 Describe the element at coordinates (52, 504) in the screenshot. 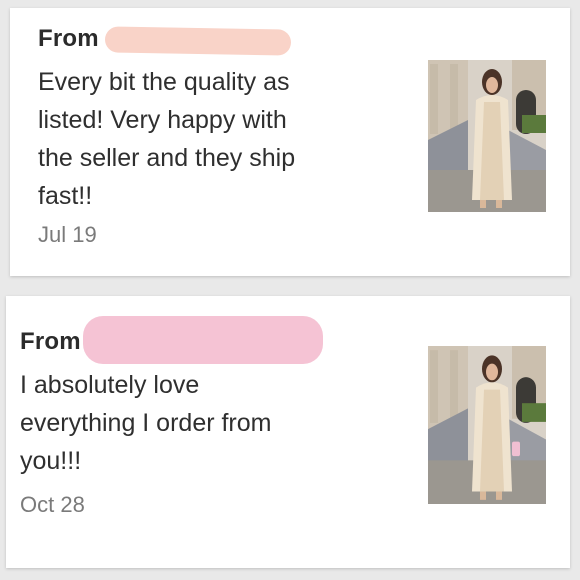

I see `review-date: Oct 28` at that location.